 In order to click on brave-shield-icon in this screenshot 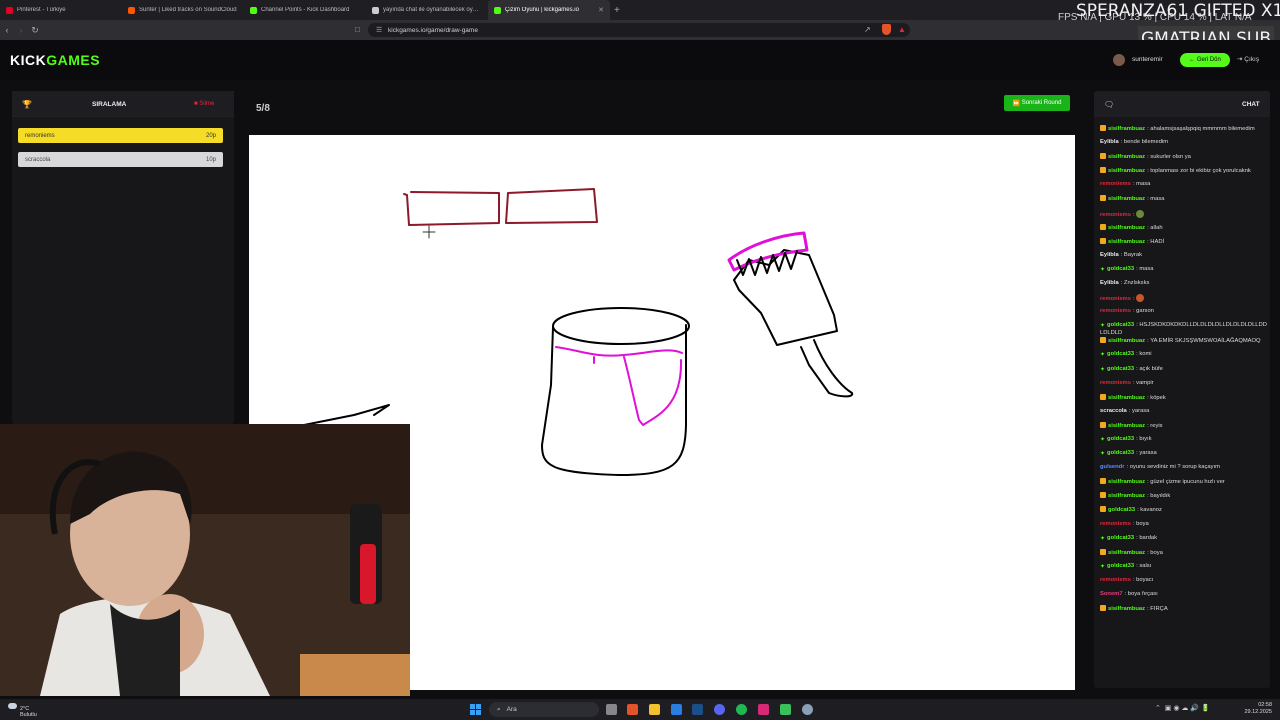, I will do `click(886, 29)`.